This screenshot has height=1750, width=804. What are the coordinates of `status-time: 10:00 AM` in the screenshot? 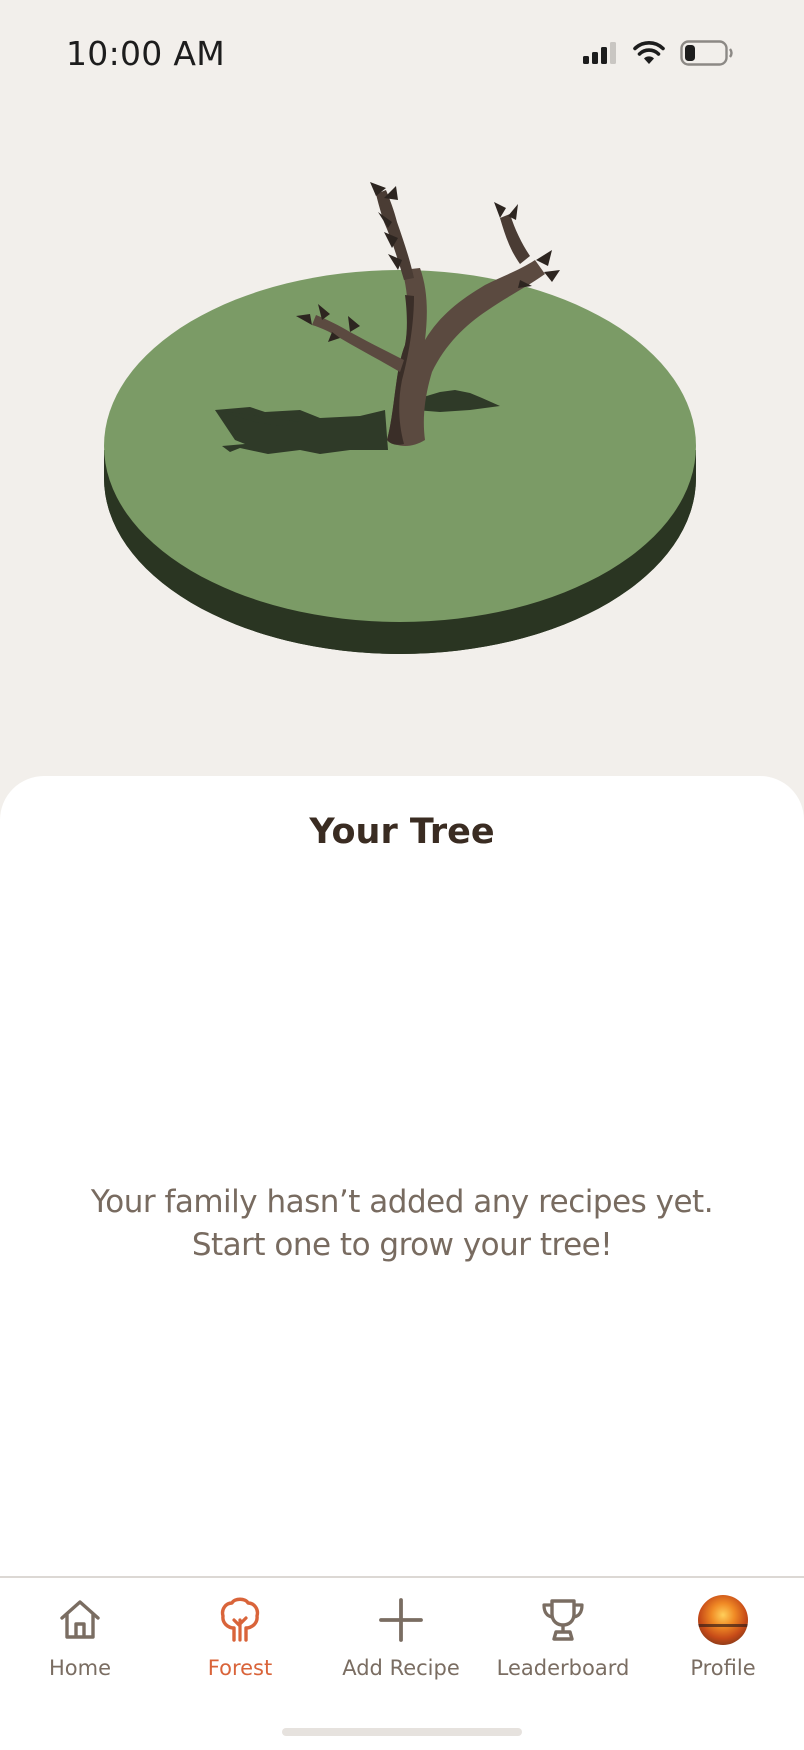 It's located at (146, 53).